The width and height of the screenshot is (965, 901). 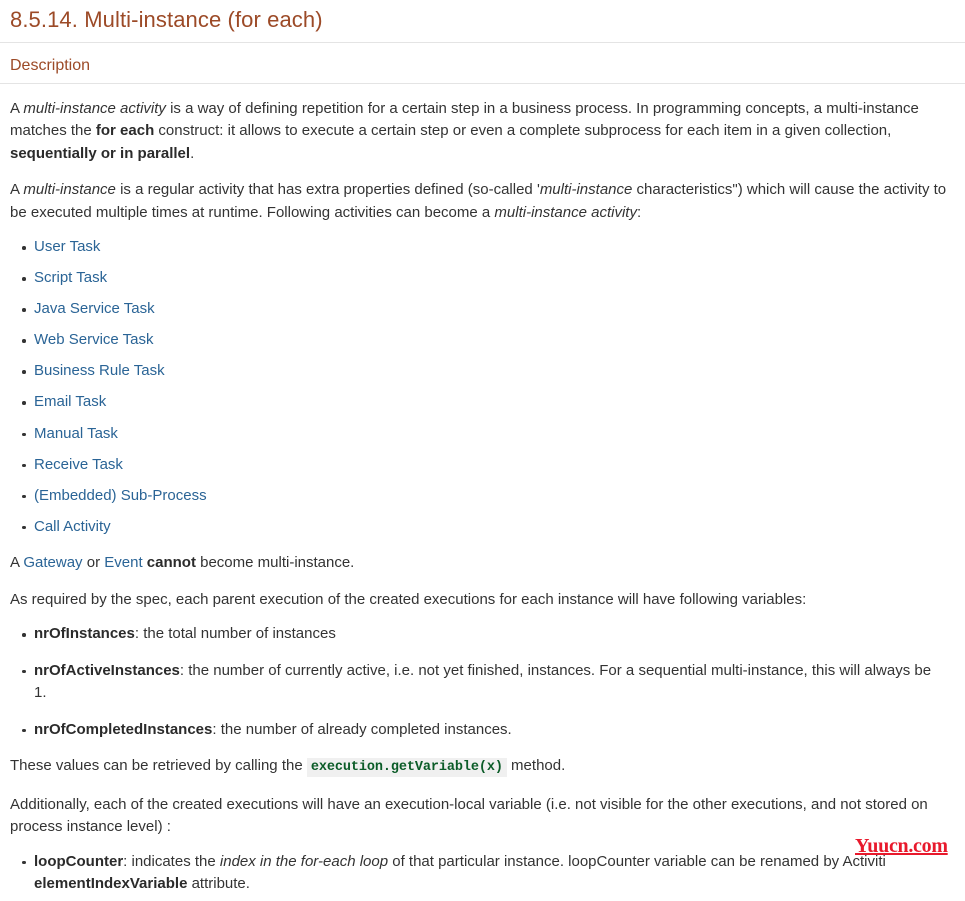 I want to click on code-execution-getvariable: execution.getVariable(x), so click(x=406, y=768).